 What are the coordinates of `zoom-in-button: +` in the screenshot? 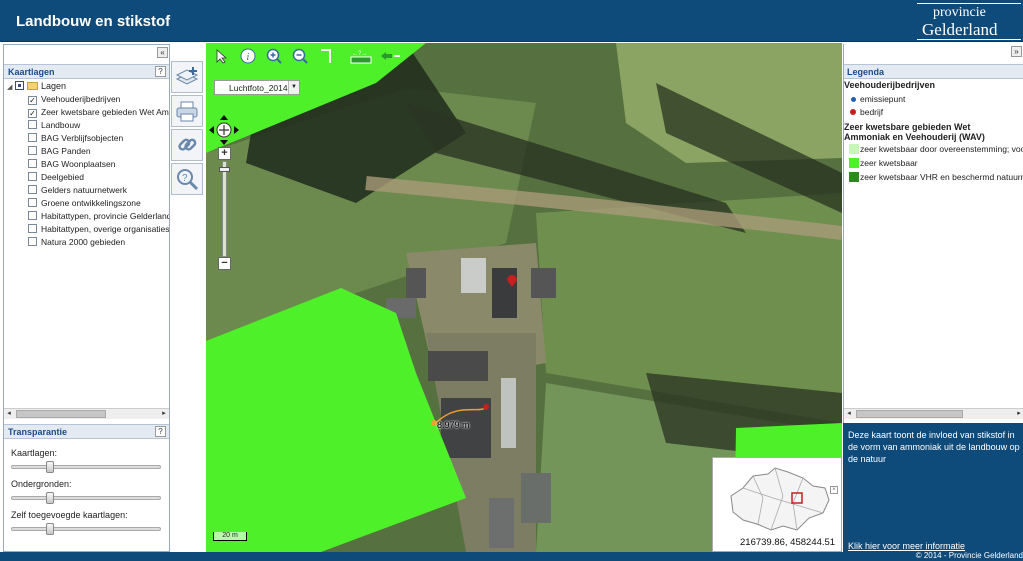 It's located at (224, 153).